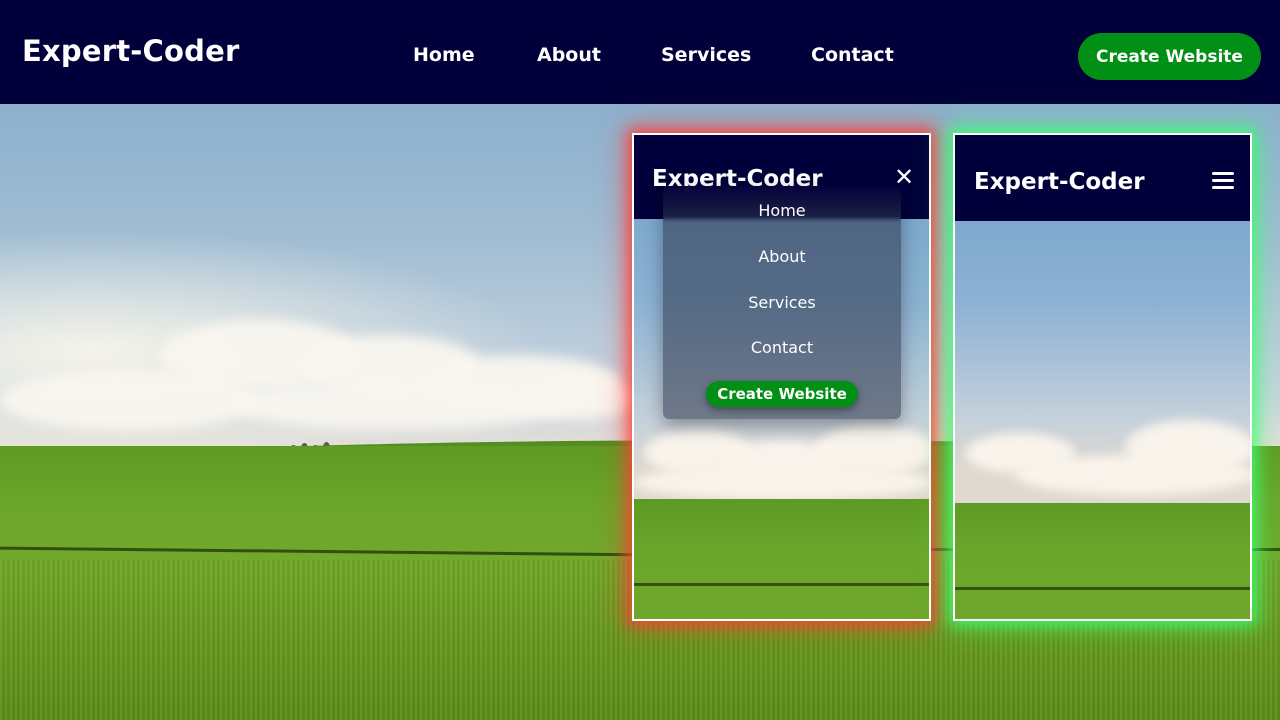  I want to click on dropdown-item-home: Home, so click(782, 210).